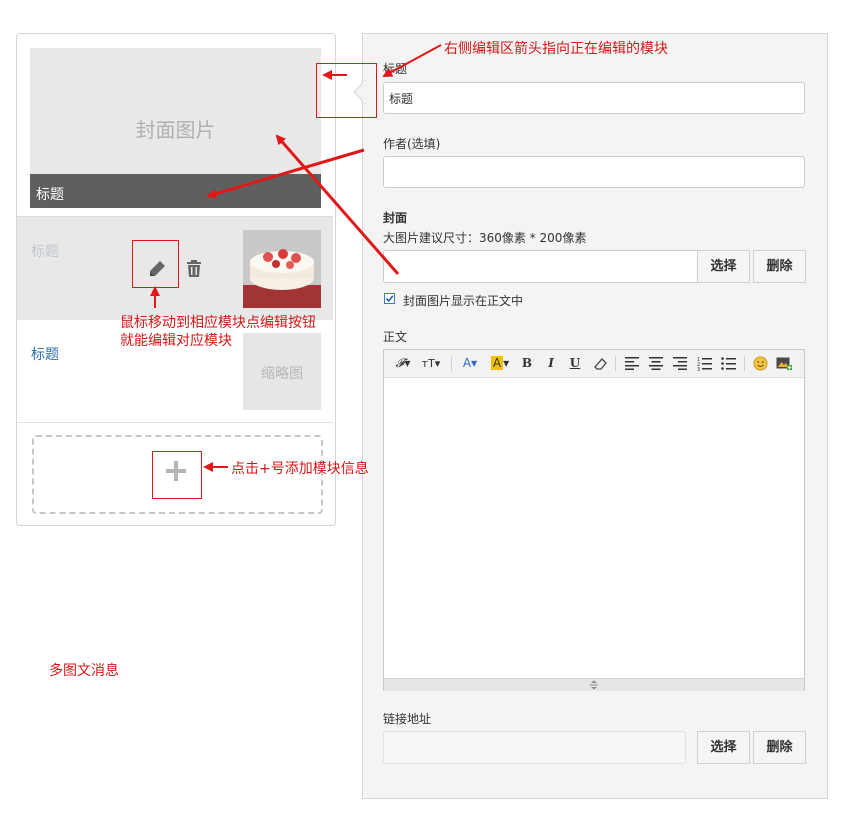 This screenshot has height=822, width=850. What do you see at coordinates (600, 363) in the screenshot?
I see `eraser-icon` at bounding box center [600, 363].